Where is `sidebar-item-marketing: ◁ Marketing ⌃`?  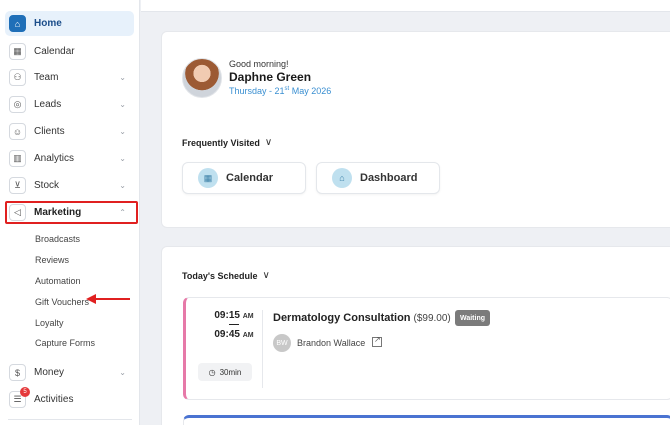 sidebar-item-marketing: ◁ Marketing ⌃ is located at coordinates (69, 212).